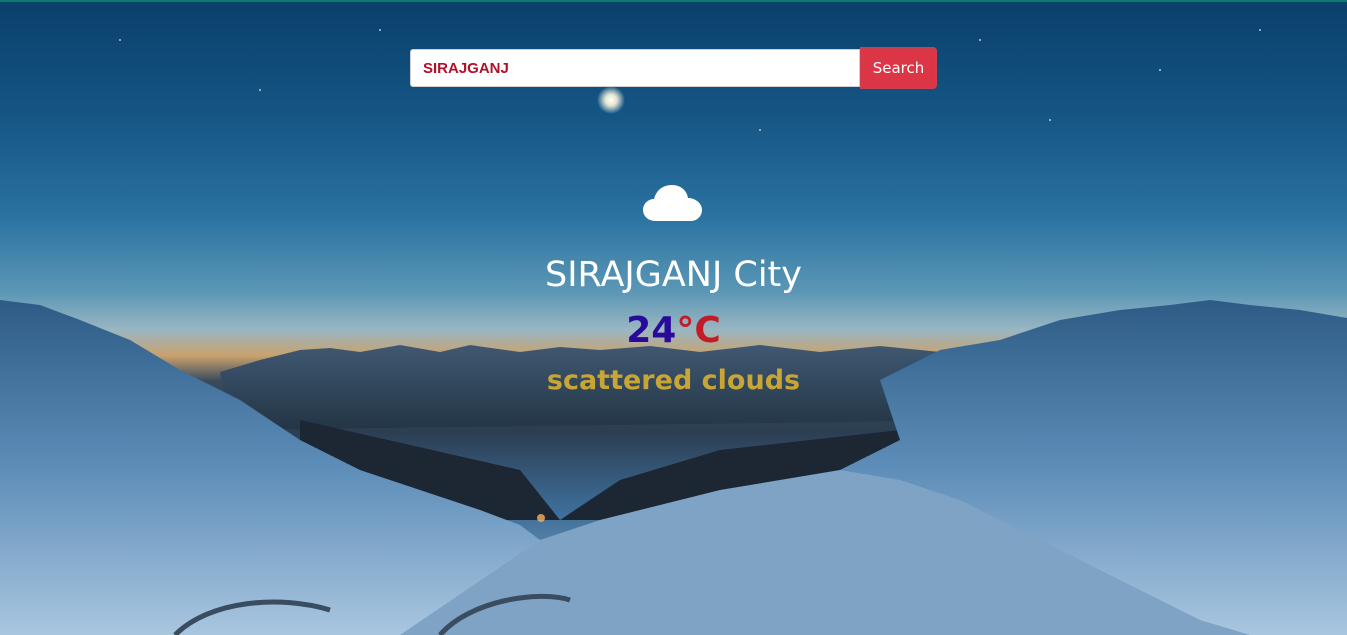 The image size is (1347, 635). I want to click on temperature: 24°C, so click(673, 330).